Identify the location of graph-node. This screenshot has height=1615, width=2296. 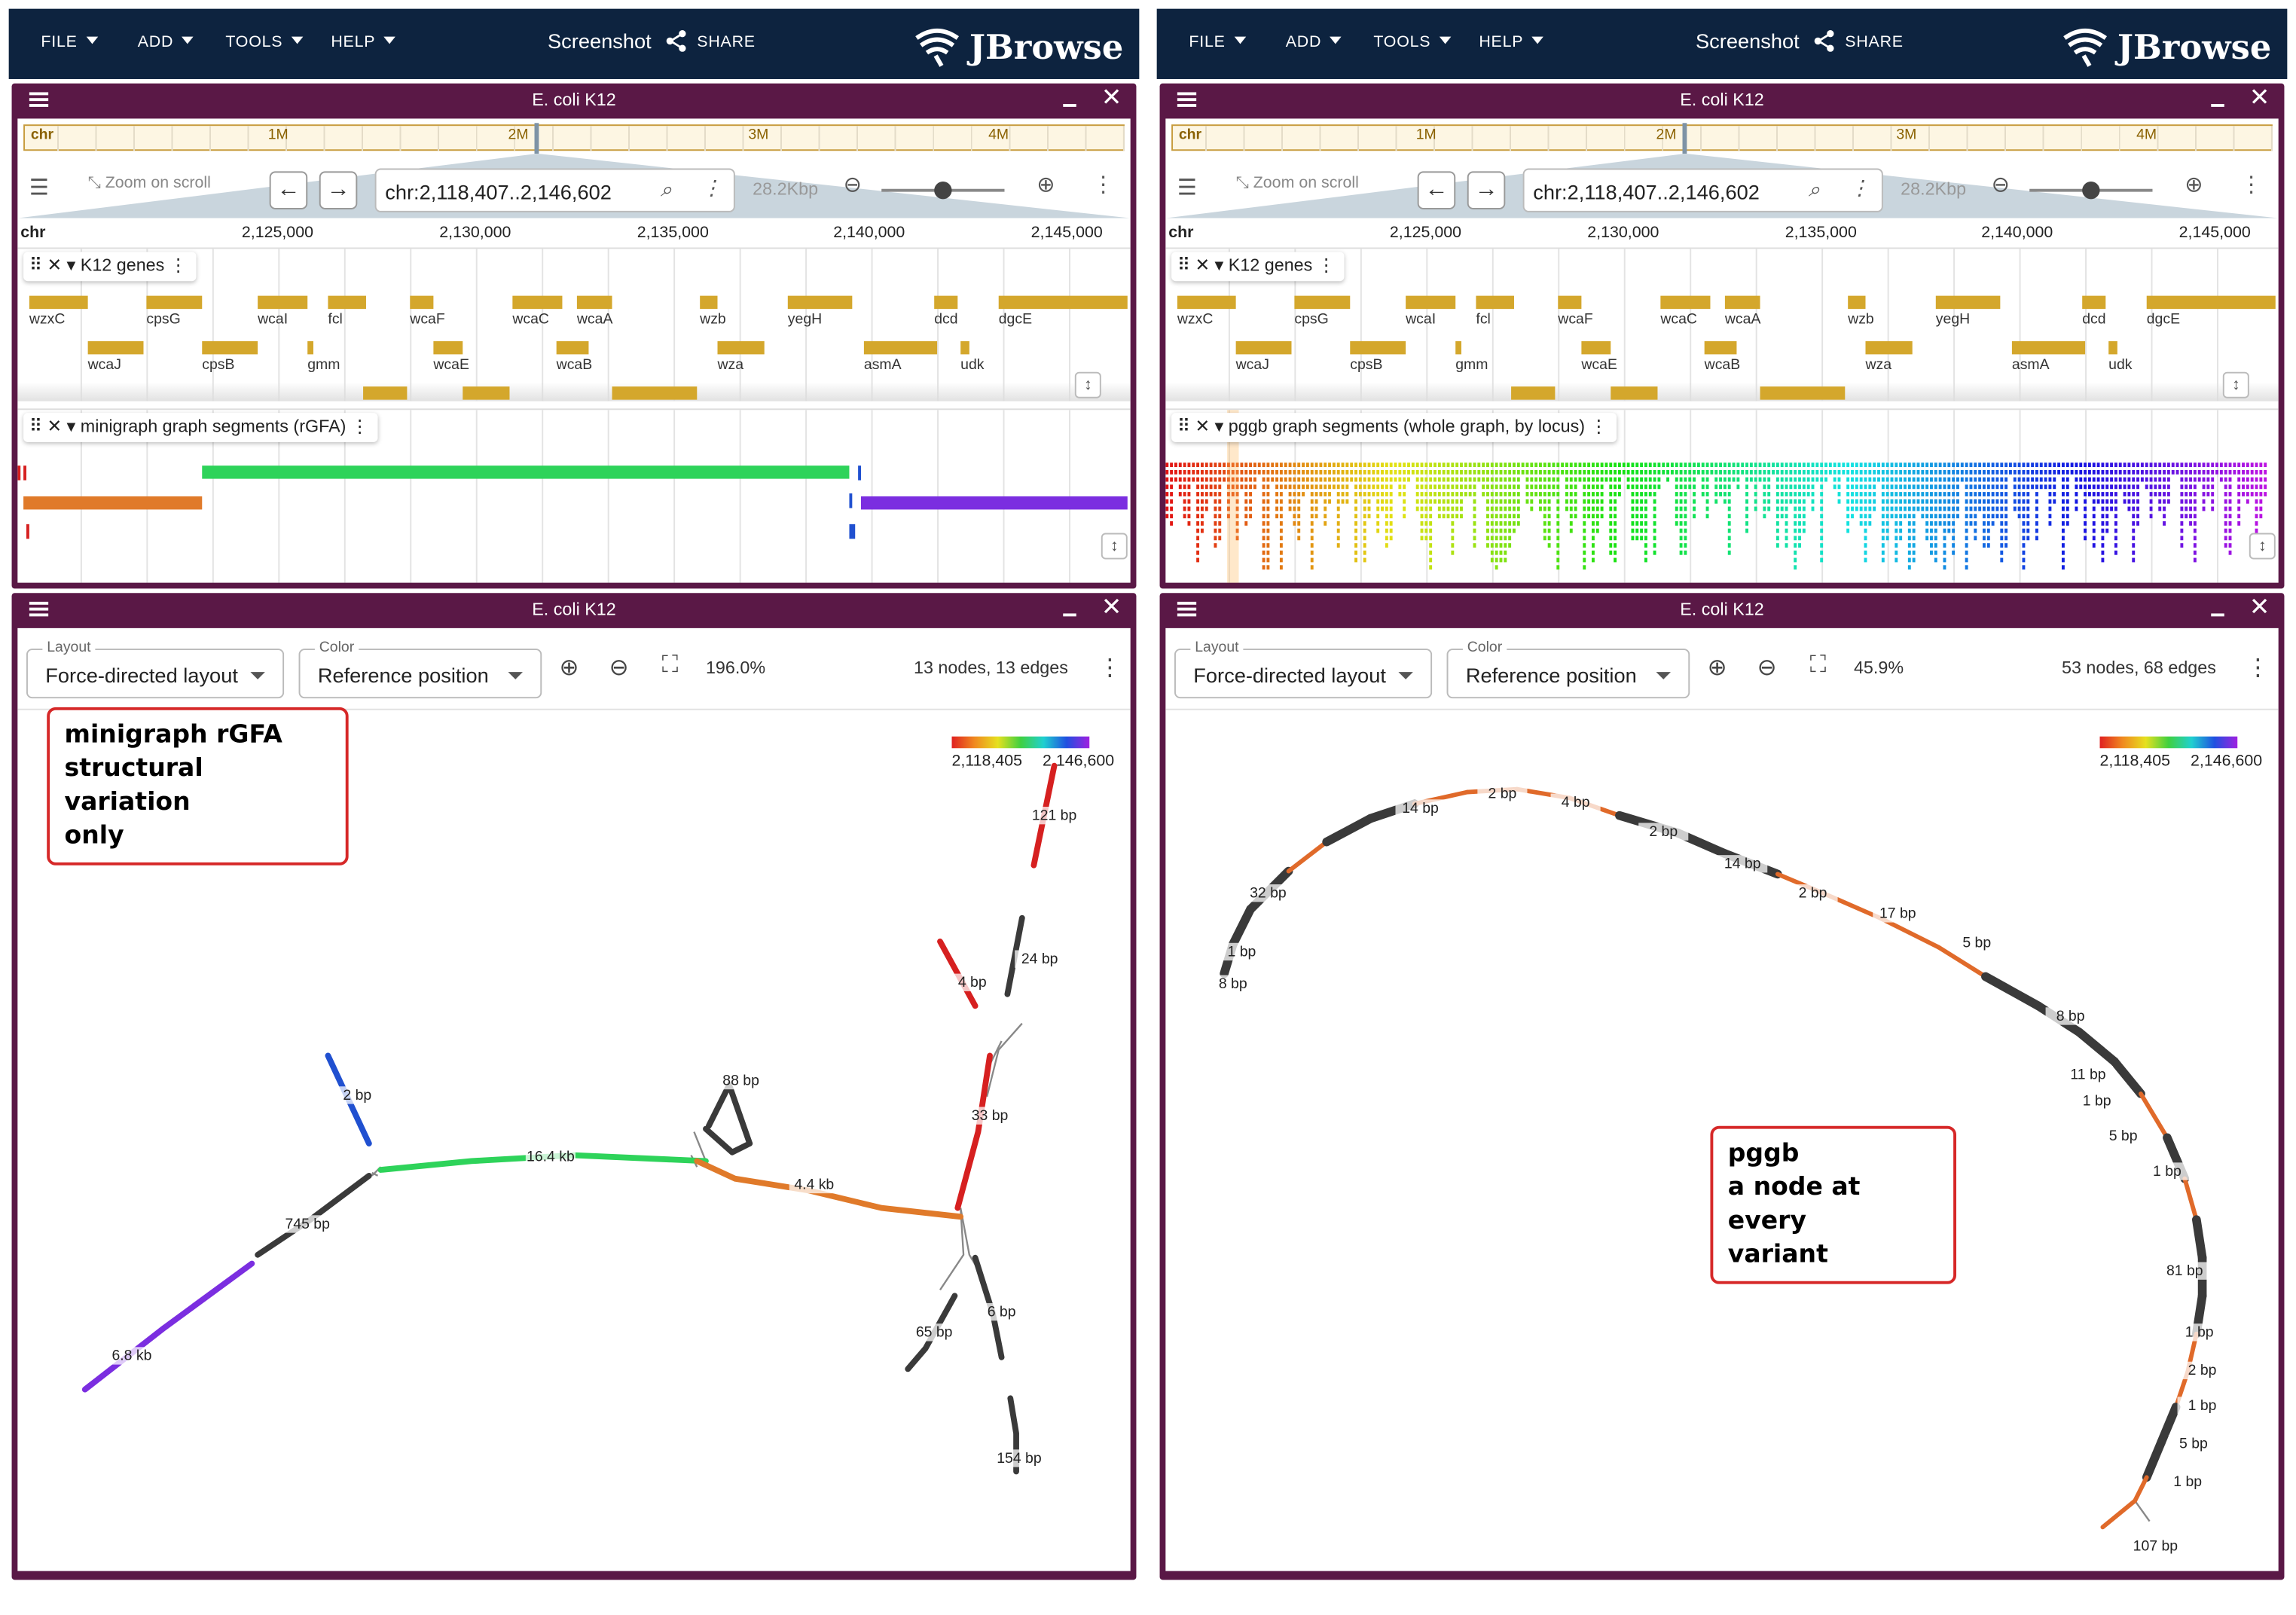
(2127, 1077).